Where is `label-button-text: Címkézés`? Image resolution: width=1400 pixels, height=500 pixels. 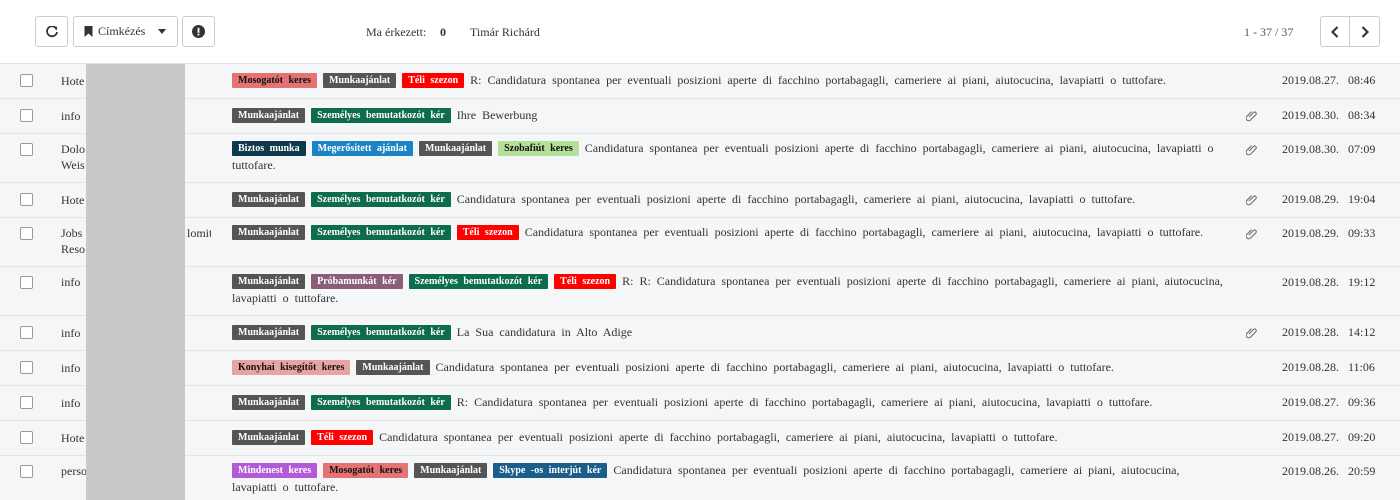
label-button-text: Címkézés is located at coordinates (122, 31).